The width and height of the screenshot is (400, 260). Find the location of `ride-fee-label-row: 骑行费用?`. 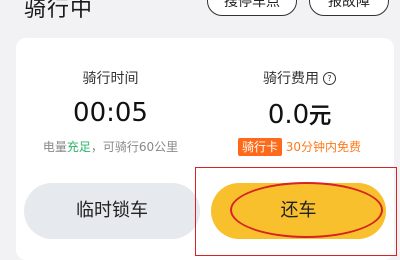

ride-fee-label-row: 骑行费用? is located at coordinates (299, 78).